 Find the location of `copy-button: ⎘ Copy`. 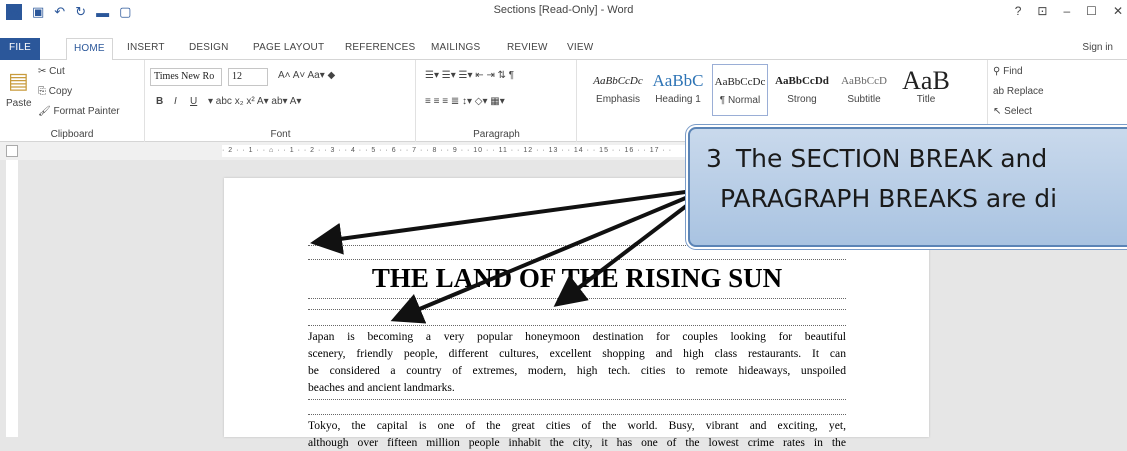

copy-button: ⎘ Copy is located at coordinates (55, 91).